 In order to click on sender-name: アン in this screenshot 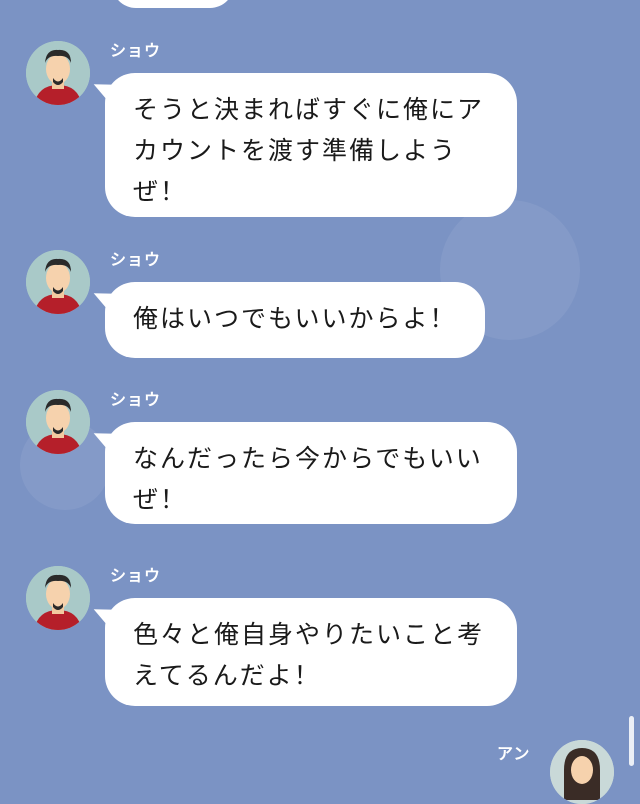, I will do `click(514, 753)`.